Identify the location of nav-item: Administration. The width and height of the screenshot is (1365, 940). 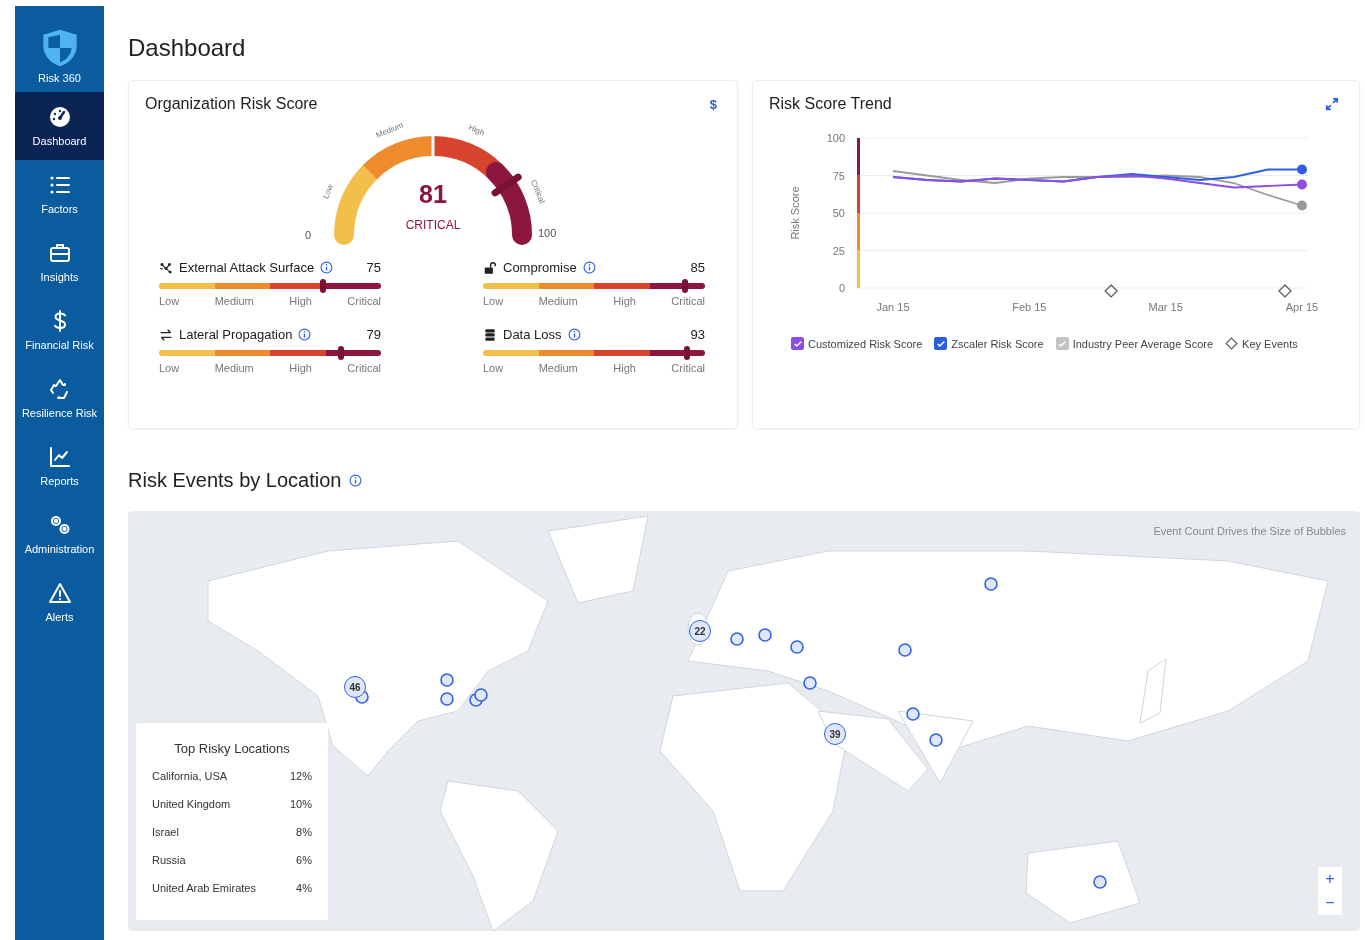
(59, 534).